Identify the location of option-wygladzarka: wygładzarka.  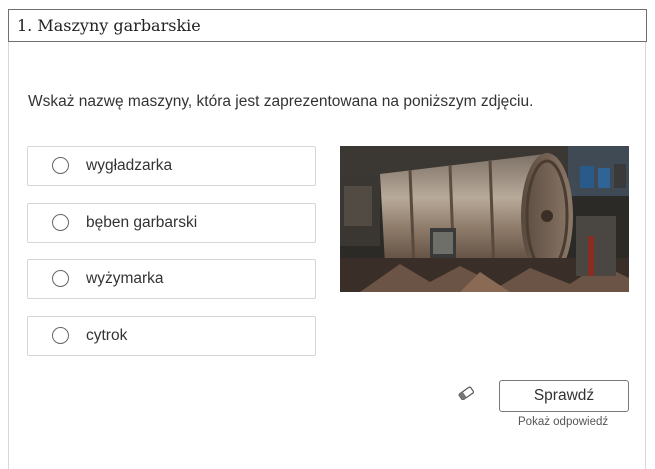
(171, 166).